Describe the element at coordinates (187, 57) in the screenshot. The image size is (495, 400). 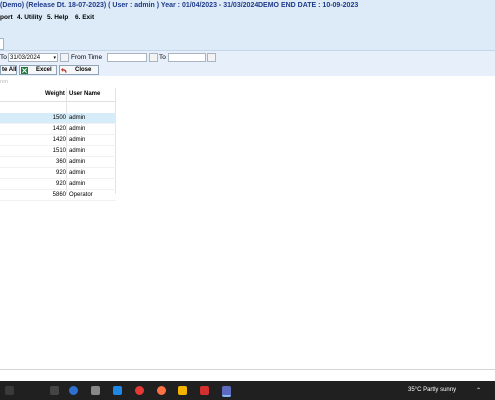
I see `to-time-field` at that location.